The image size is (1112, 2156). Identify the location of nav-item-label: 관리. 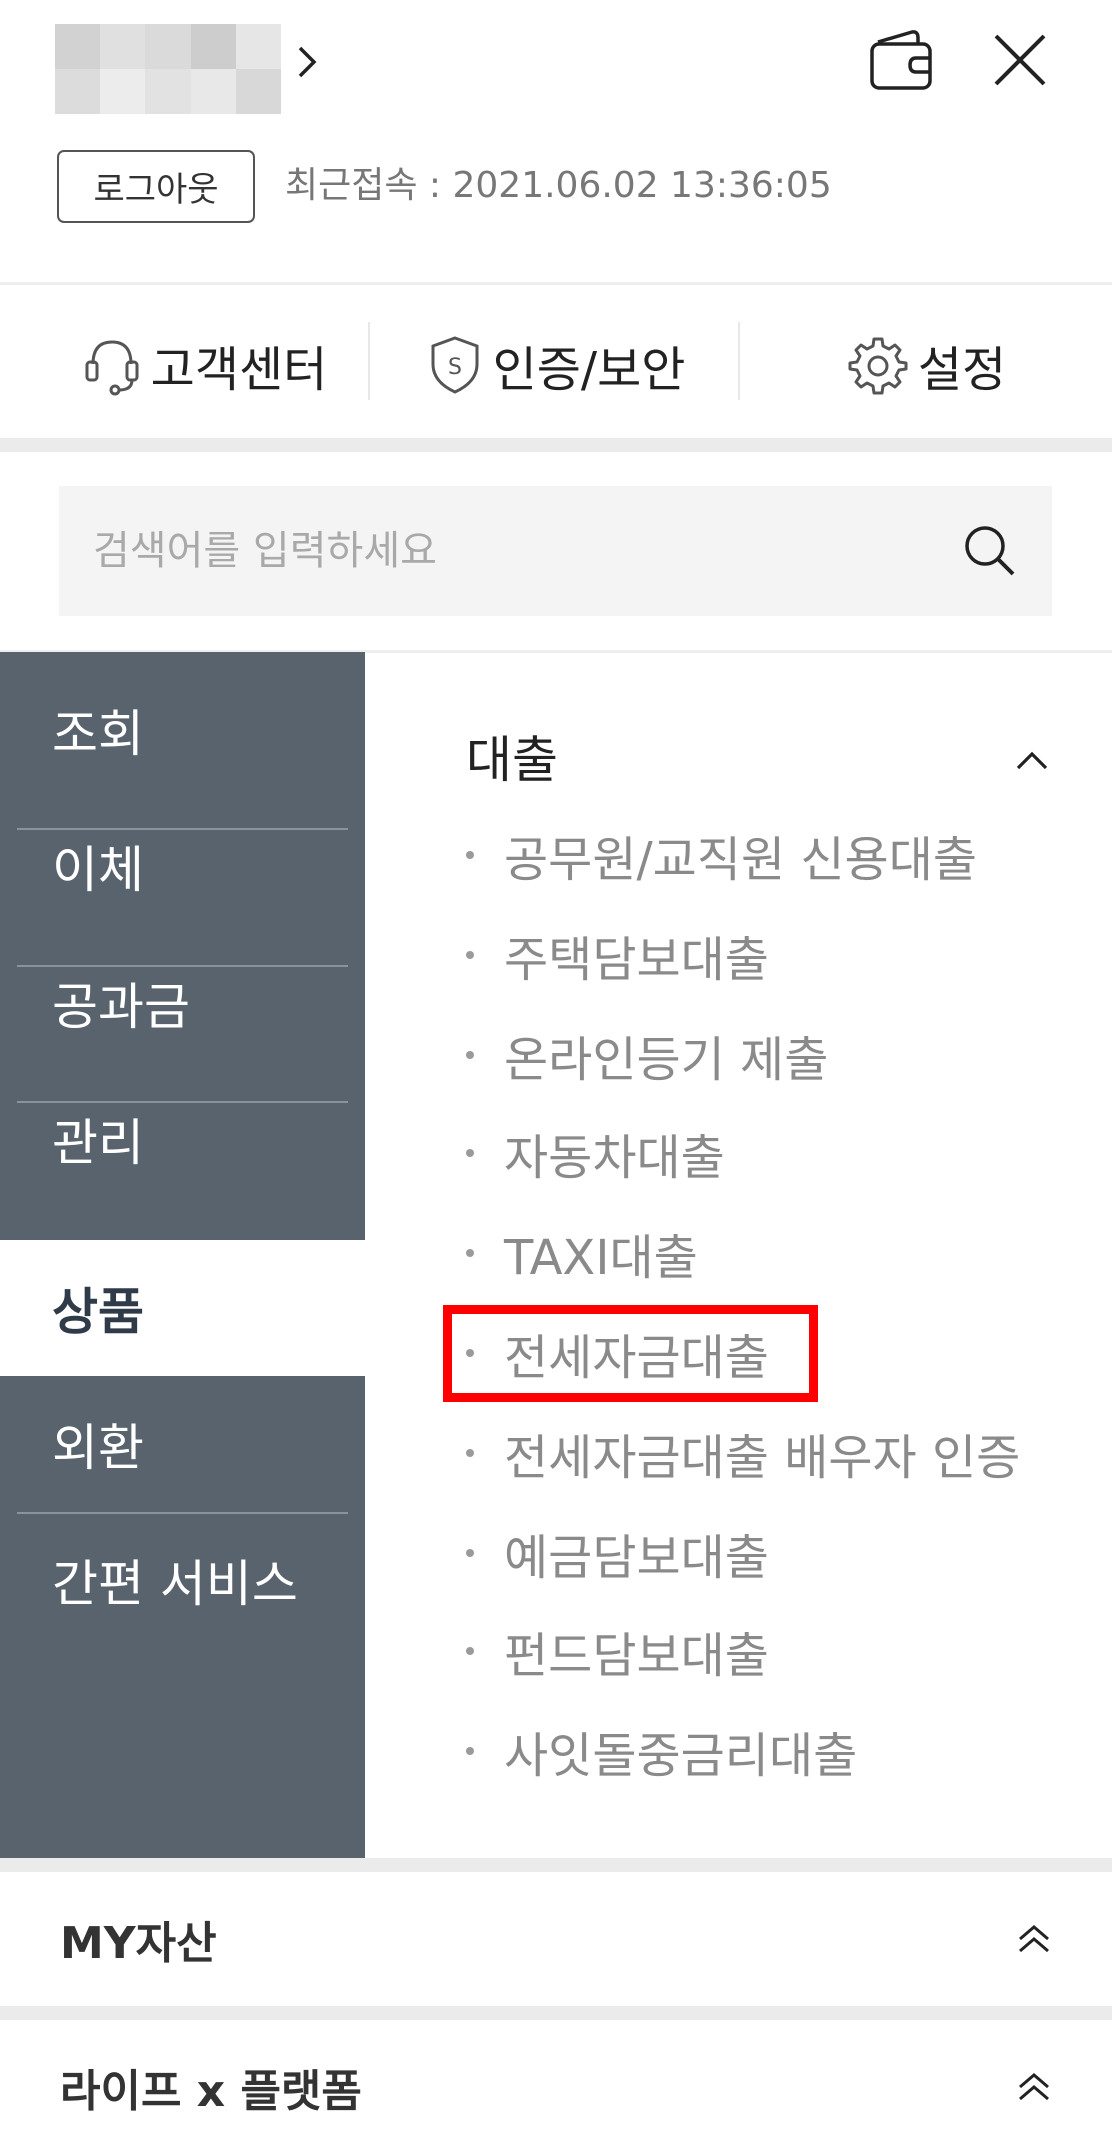
(98, 1143).